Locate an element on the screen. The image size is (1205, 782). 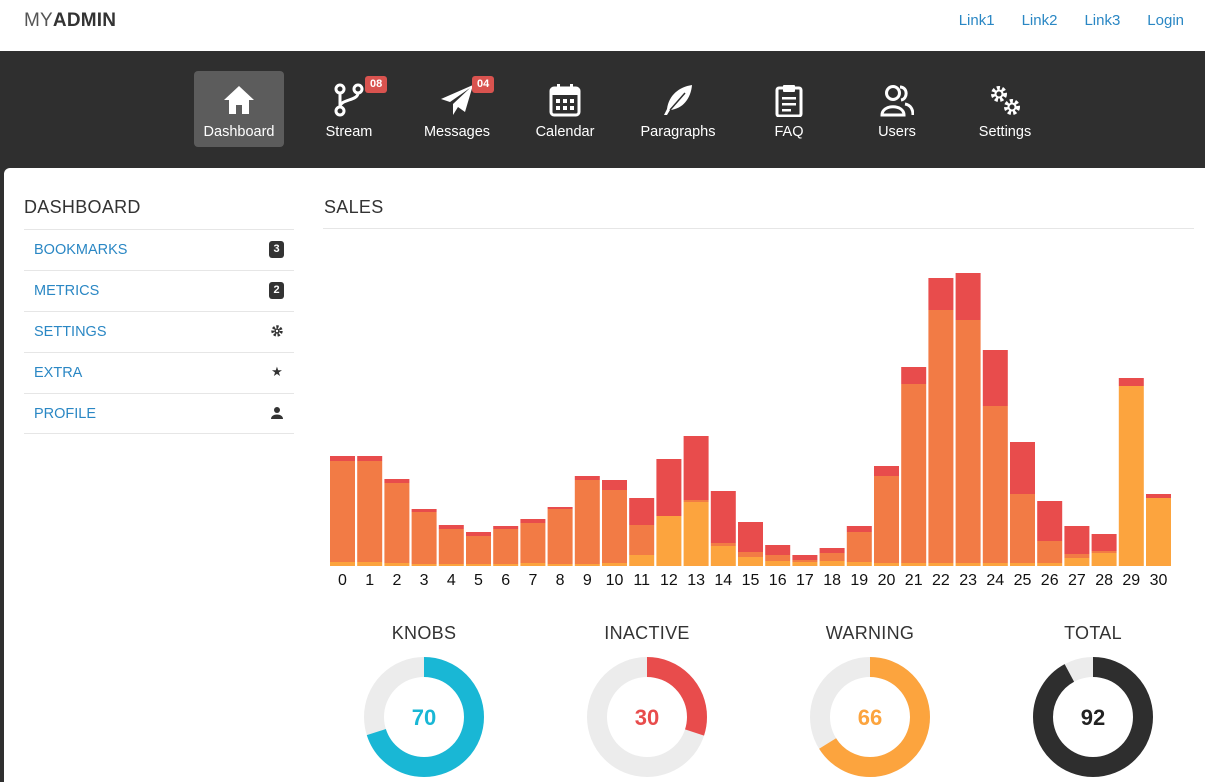
nav-dashboard: Dashboard is located at coordinates (239, 109).